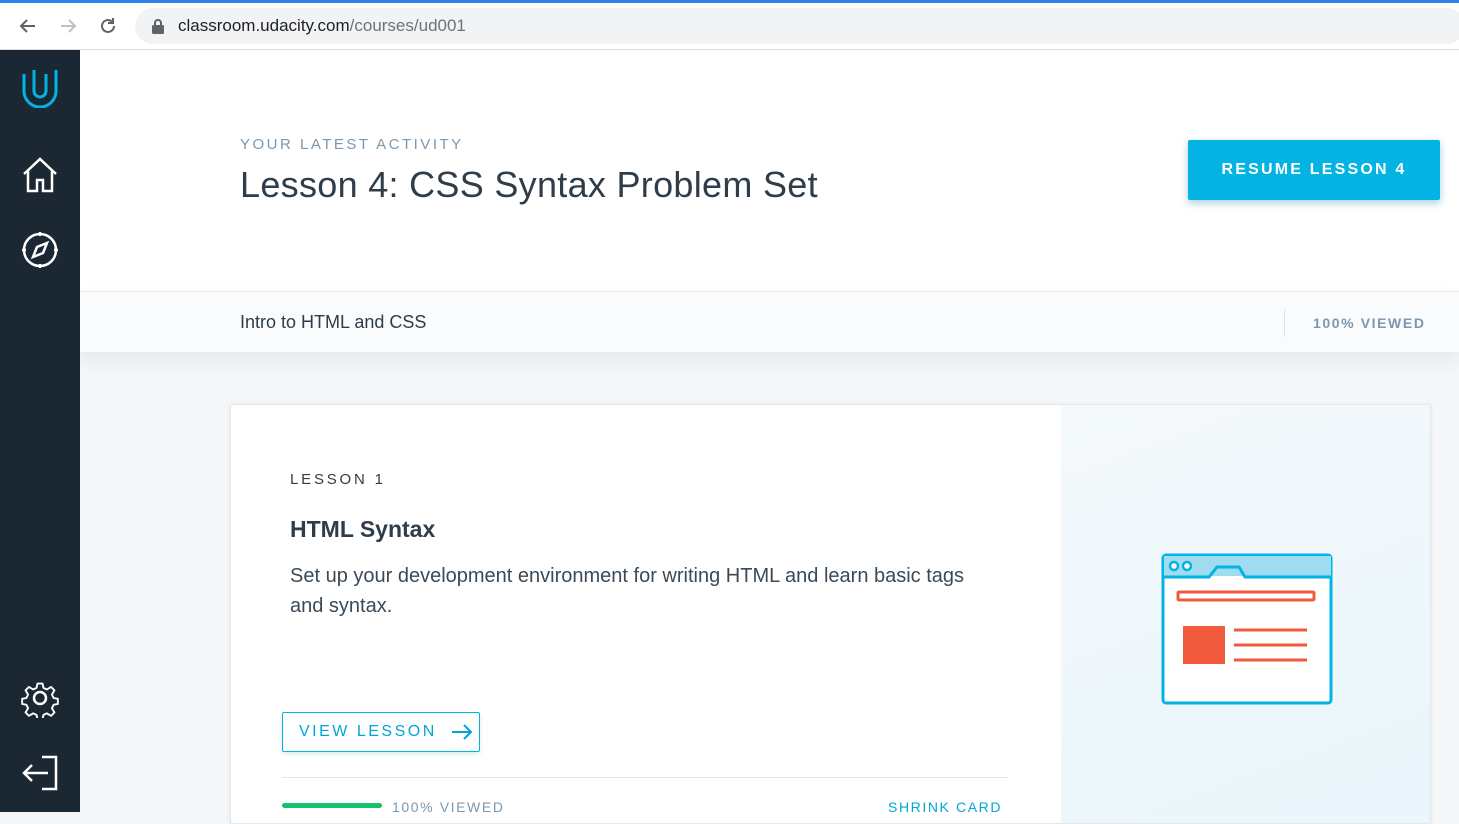 Image resolution: width=1459 pixels, height=824 pixels. What do you see at coordinates (945, 807) in the screenshot?
I see `shrink-card-link: SHRINK CARD` at bounding box center [945, 807].